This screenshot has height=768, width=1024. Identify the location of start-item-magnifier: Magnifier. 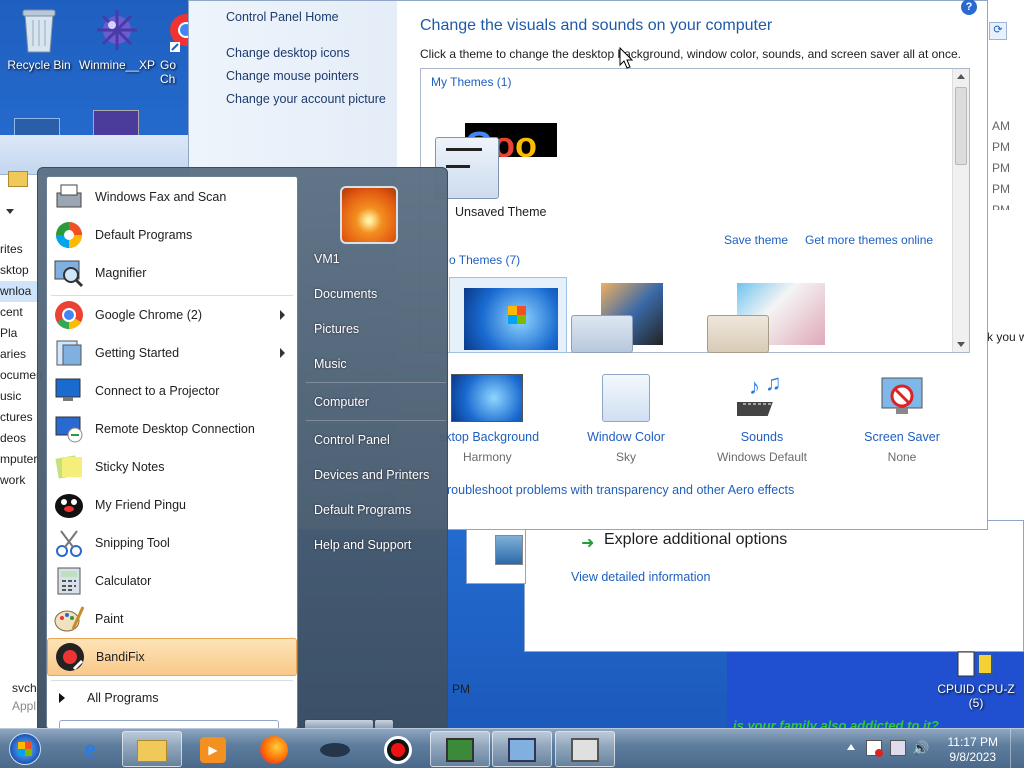
(172, 273).